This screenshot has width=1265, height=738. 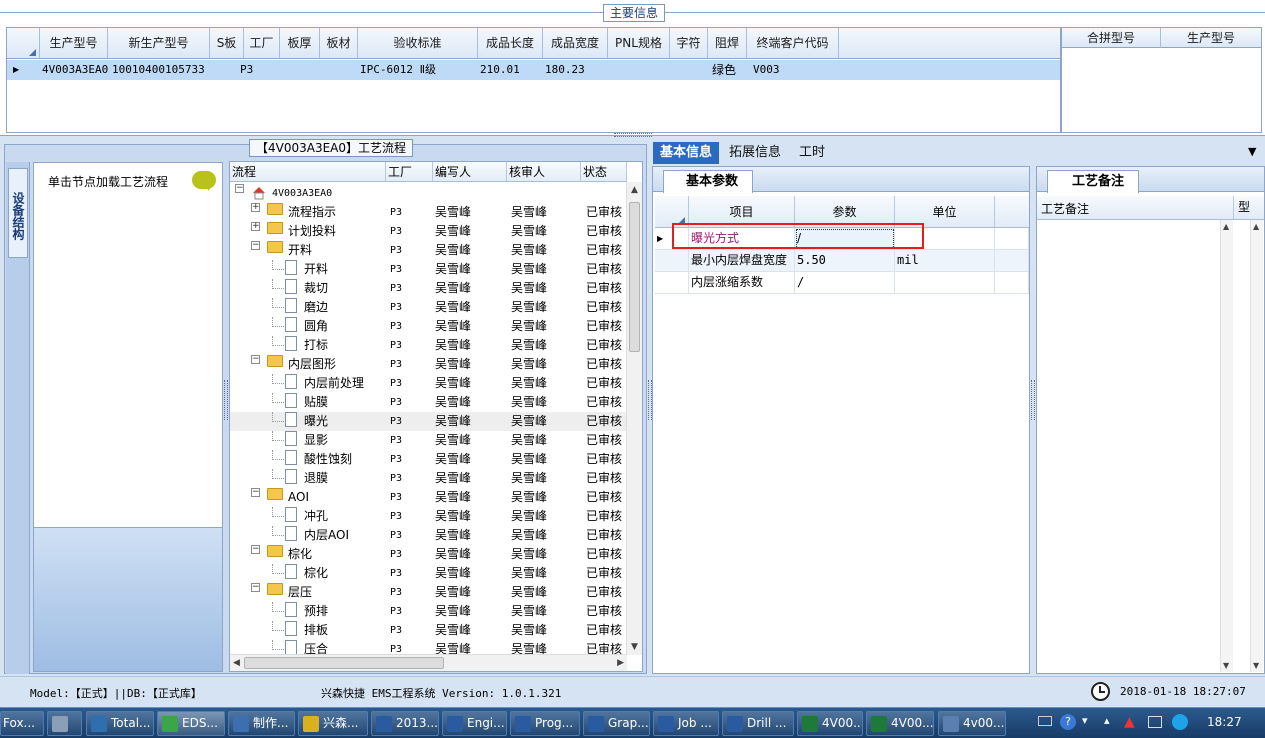 I want to click on col-finished-length: 成品长度, so click(x=510, y=43).